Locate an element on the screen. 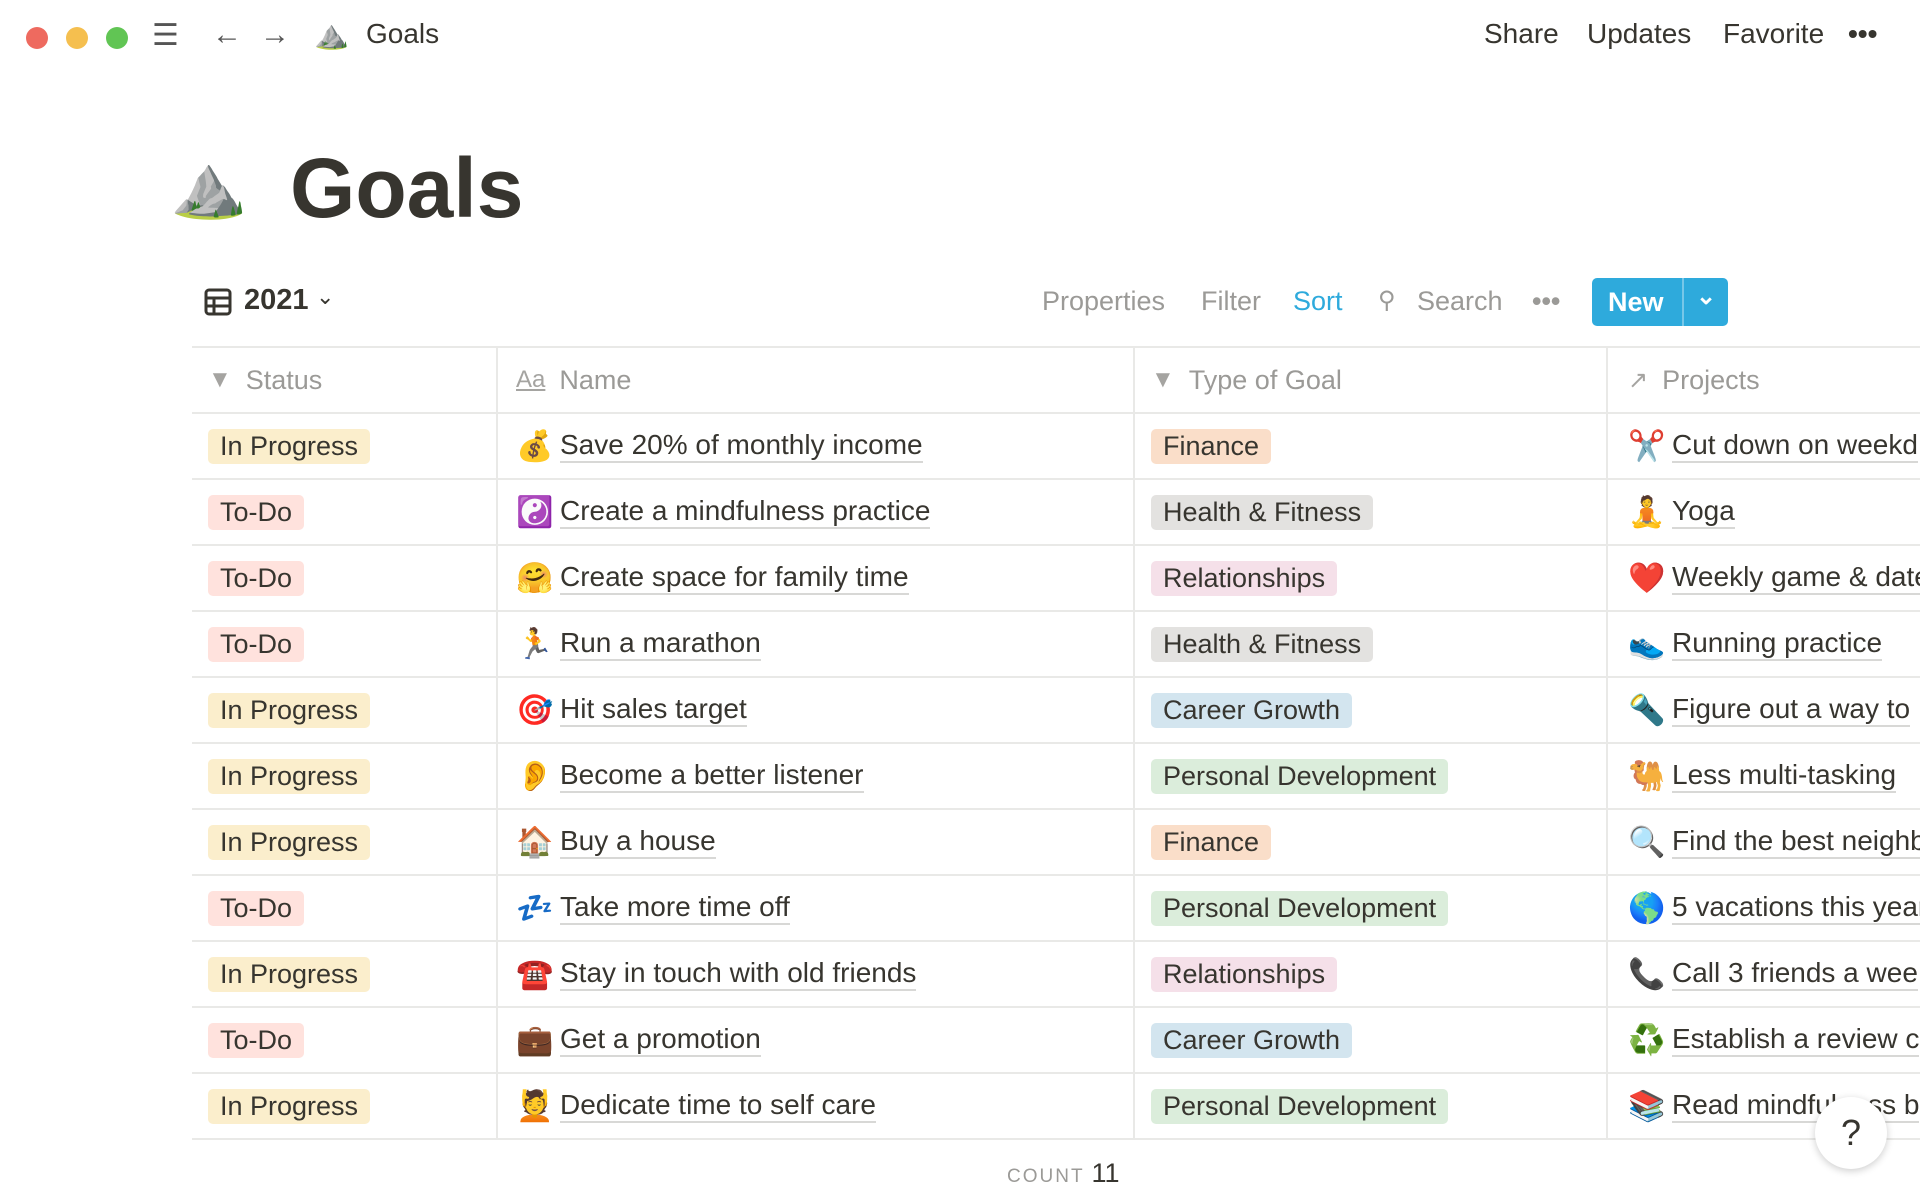 The height and width of the screenshot is (1200, 1920). goal-name-link: Hit sales target is located at coordinates (653, 710).